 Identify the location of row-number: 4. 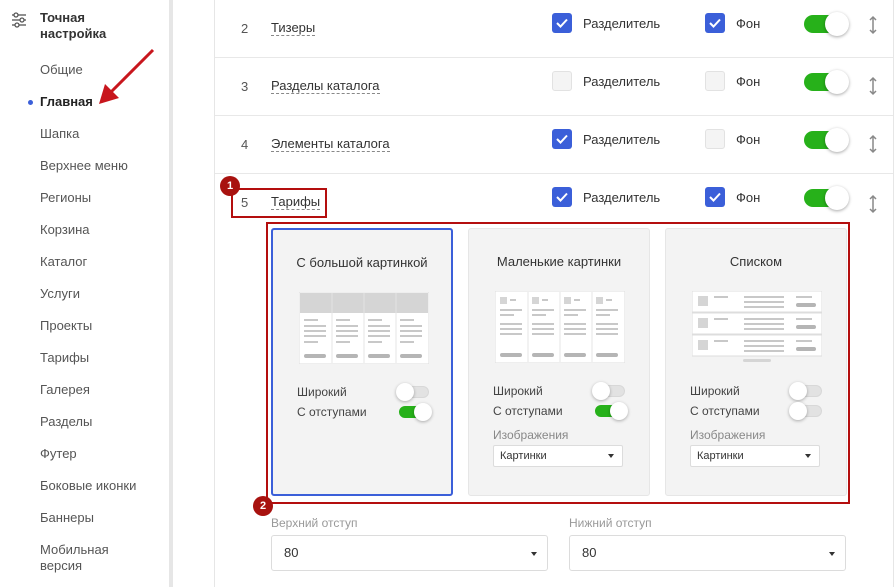
(245, 144).